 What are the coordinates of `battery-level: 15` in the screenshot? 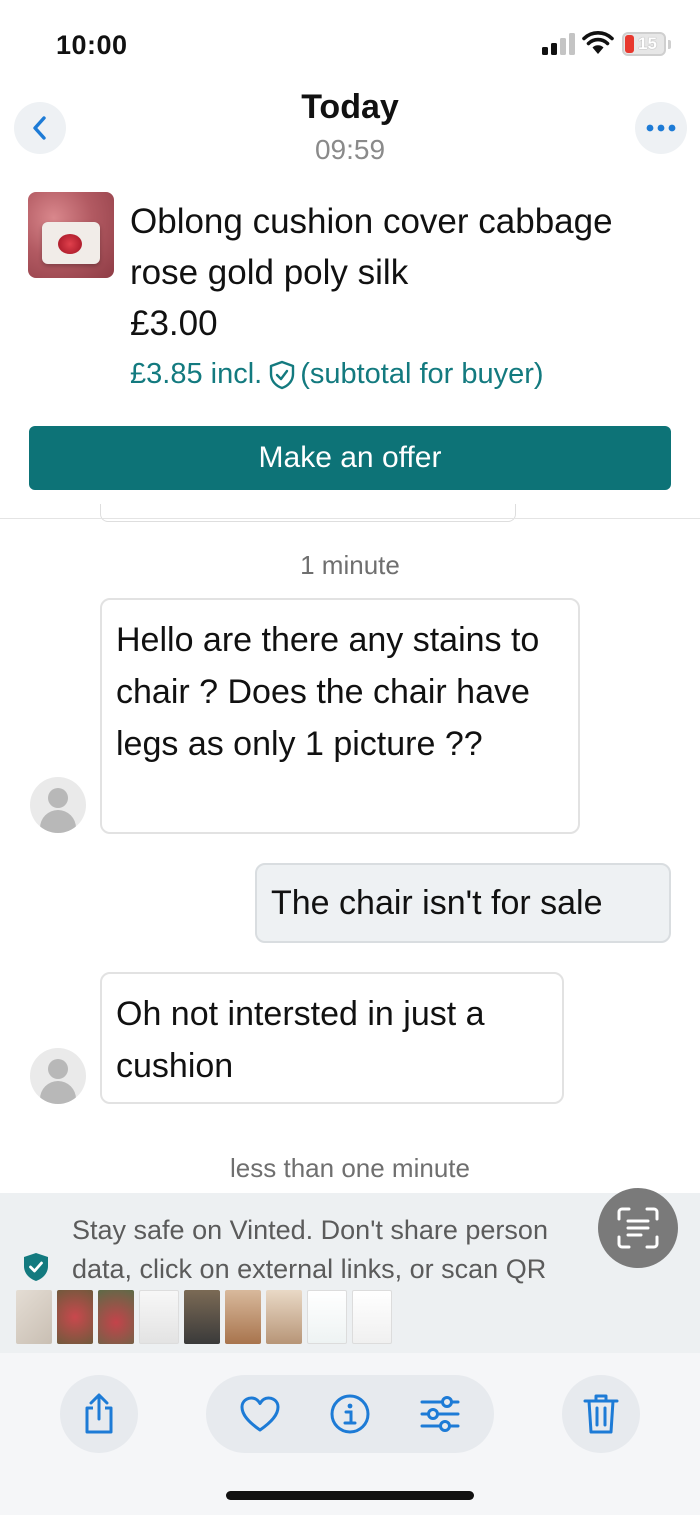 It's located at (647, 43).